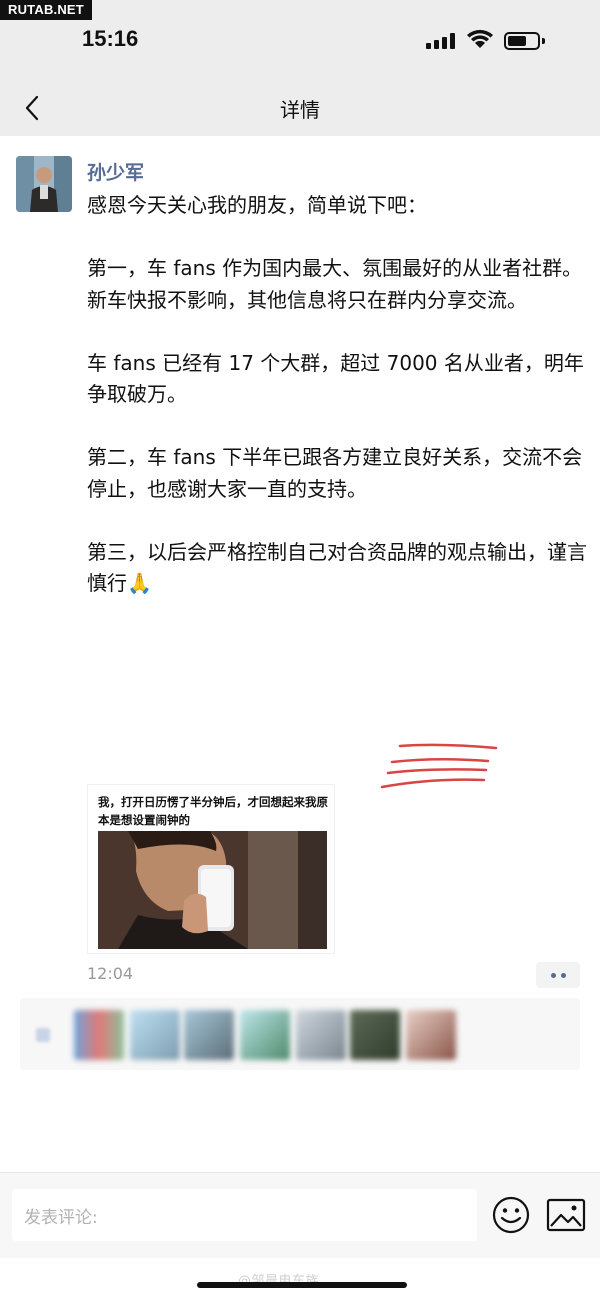 The height and width of the screenshot is (1300, 600). I want to click on meme-image: 我，打开日历愣了半分钟后，才回想起来我原本是想设置闹钟的, so click(211, 869).